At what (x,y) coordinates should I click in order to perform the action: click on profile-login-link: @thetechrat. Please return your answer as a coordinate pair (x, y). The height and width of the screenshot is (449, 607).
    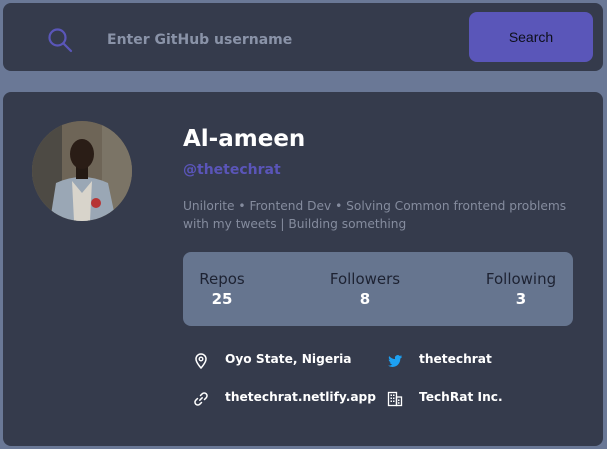
    Looking at the image, I should click on (232, 170).